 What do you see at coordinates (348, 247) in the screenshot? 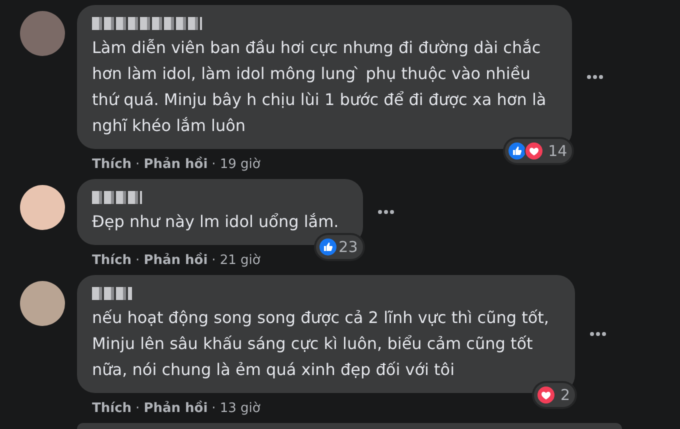
I see `reaction-count: 23` at bounding box center [348, 247].